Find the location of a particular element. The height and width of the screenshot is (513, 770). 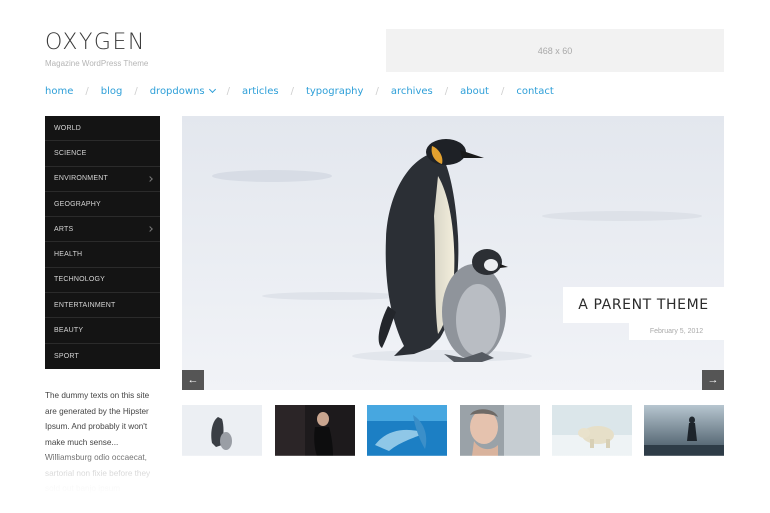

category-label: SPORT is located at coordinates (66, 356).